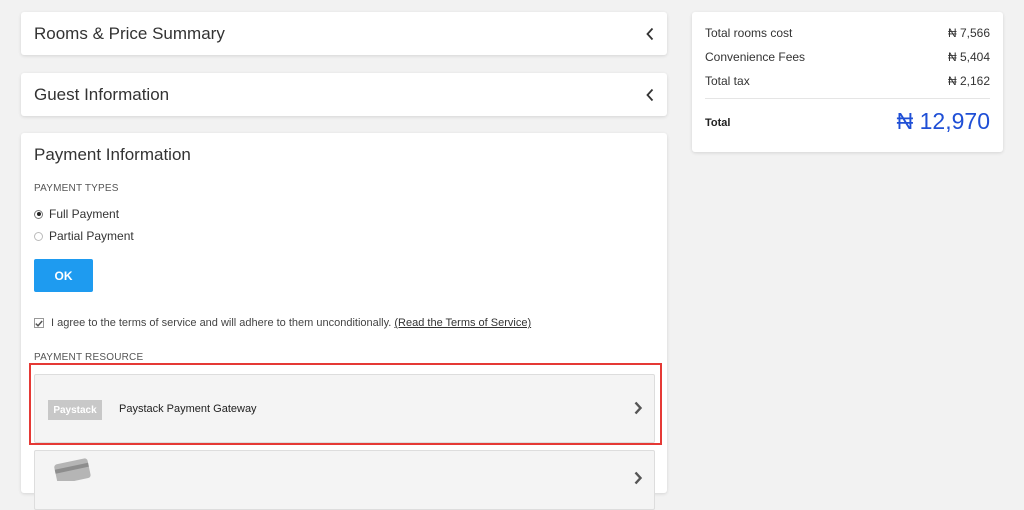 The image size is (1024, 510). Describe the element at coordinates (63, 275) in the screenshot. I see `ok-button: OK` at that location.